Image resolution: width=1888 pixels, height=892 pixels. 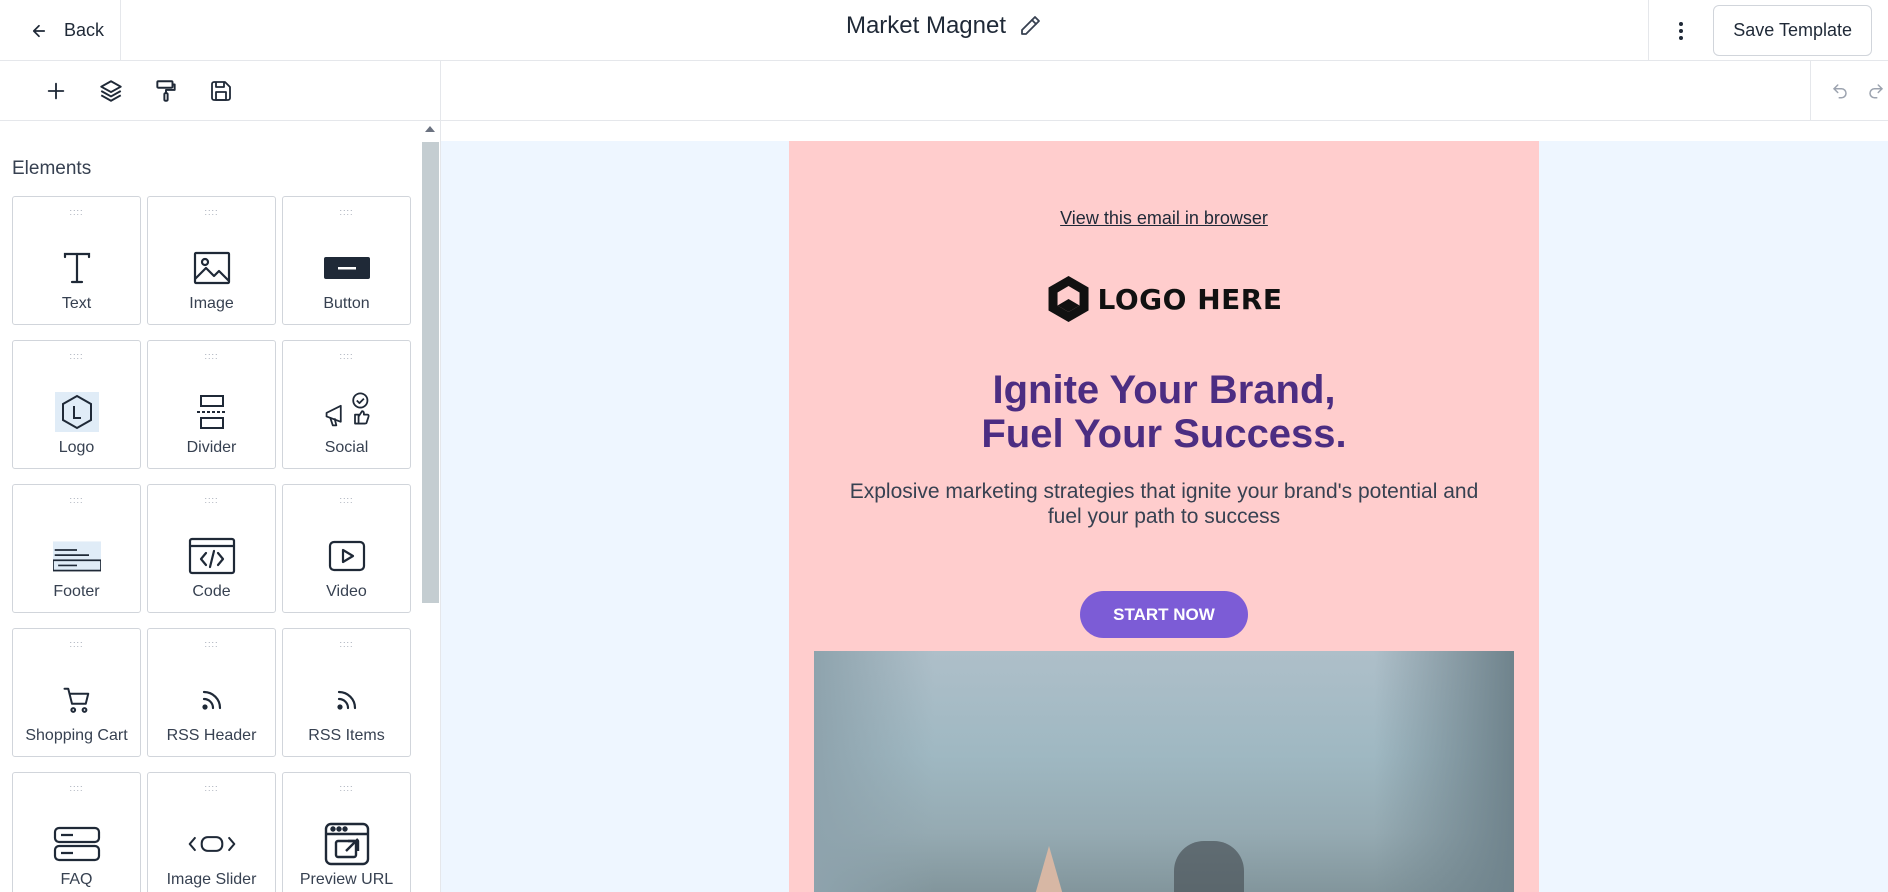 What do you see at coordinates (347, 844) in the screenshot?
I see `preview-url-icon` at bounding box center [347, 844].